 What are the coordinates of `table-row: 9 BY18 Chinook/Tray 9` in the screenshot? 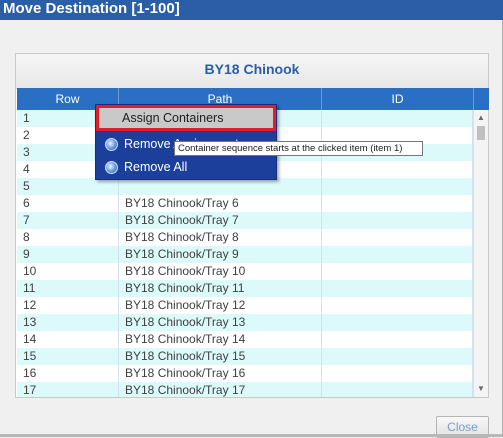 It's located at (245, 254).